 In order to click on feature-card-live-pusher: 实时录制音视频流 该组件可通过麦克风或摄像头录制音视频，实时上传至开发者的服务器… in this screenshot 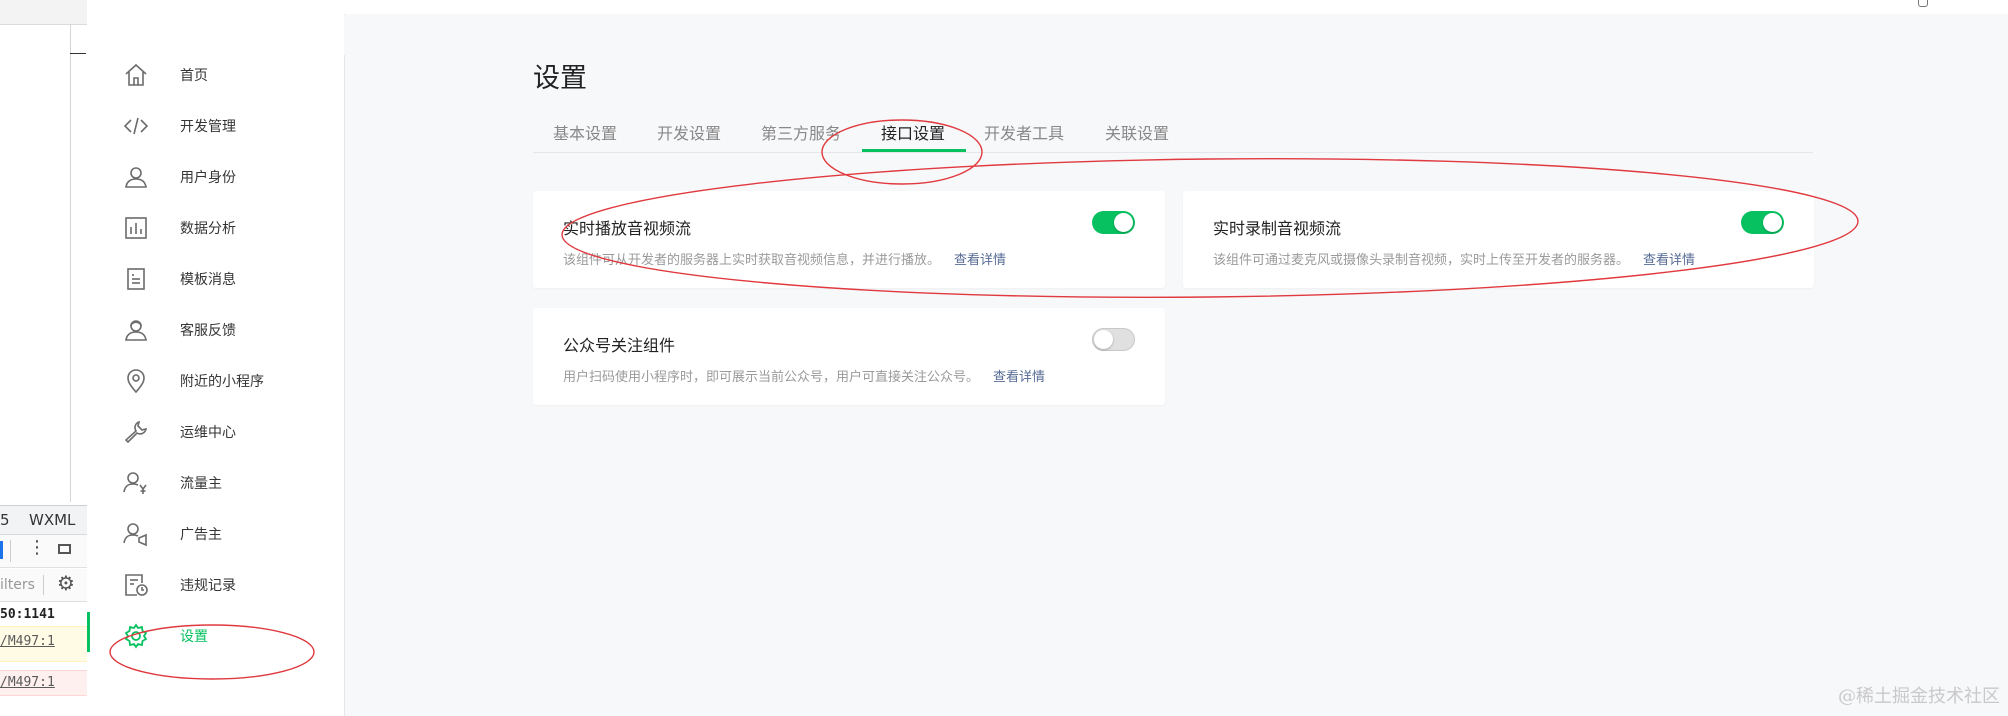, I will do `click(1498, 239)`.